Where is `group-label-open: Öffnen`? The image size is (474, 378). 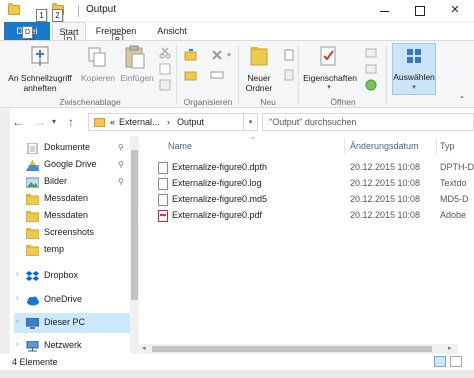 group-label-open: Öffnen is located at coordinates (343, 102).